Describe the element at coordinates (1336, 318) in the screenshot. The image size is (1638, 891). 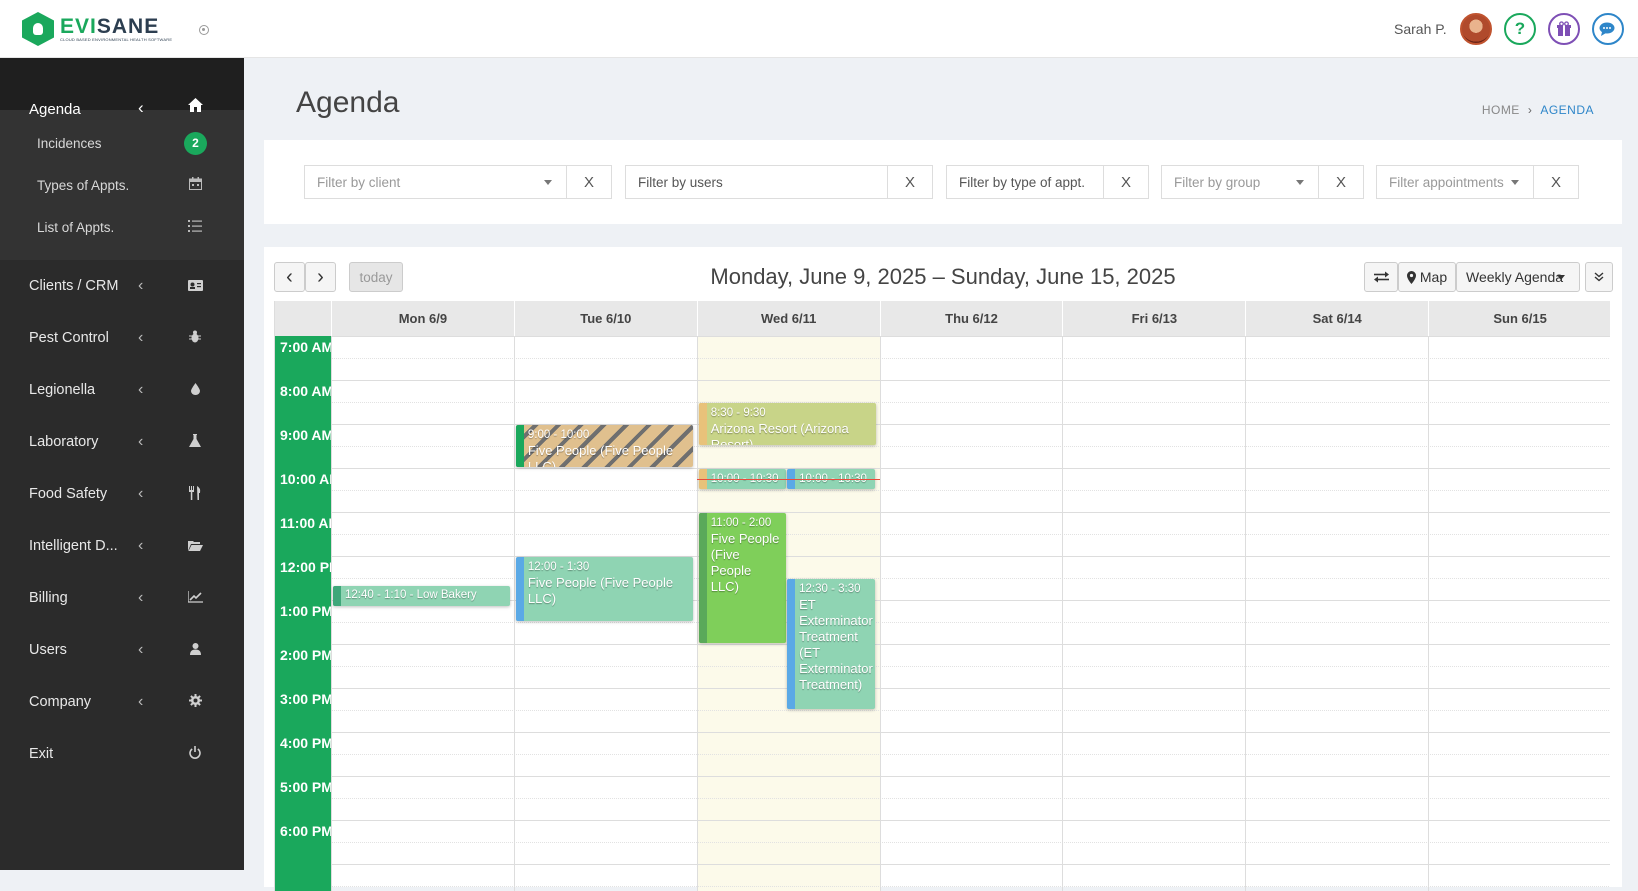
I see `day-header: Sat 6/14` at that location.